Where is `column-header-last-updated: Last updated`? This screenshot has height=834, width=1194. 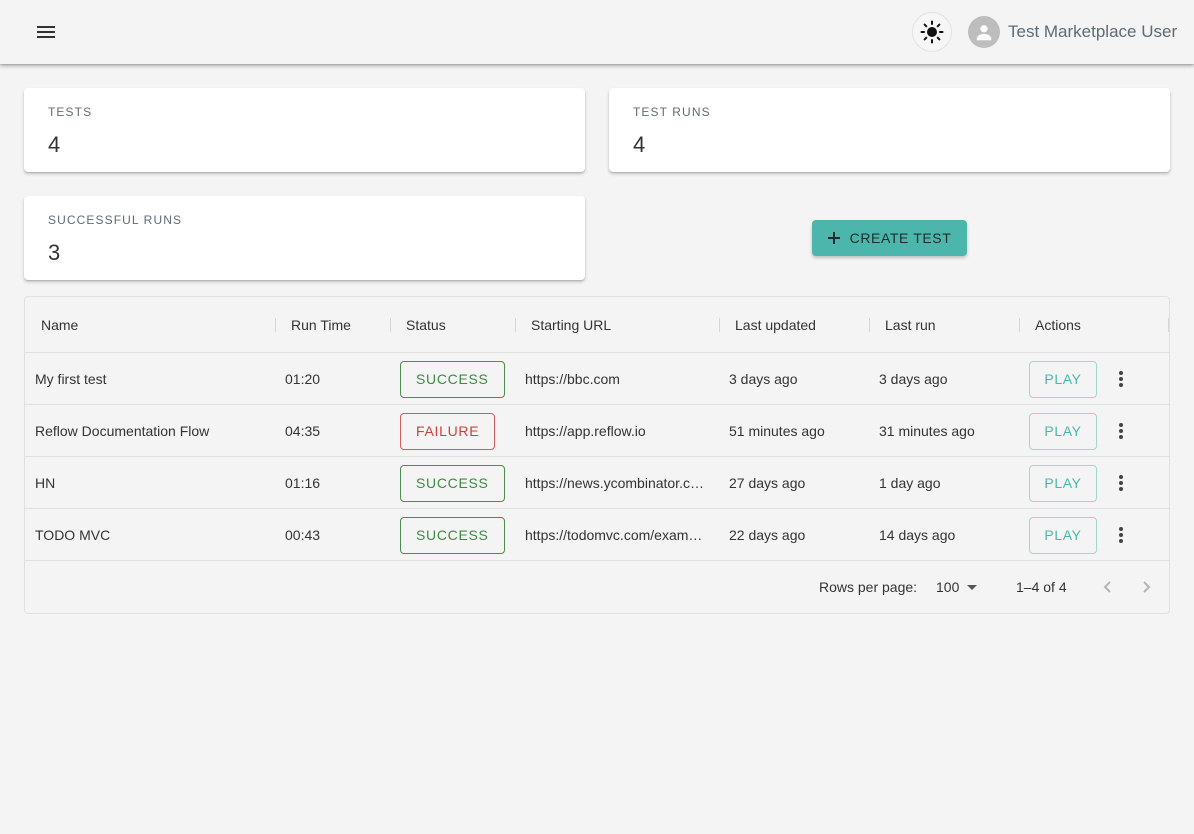
column-header-last-updated: Last updated is located at coordinates (794, 325).